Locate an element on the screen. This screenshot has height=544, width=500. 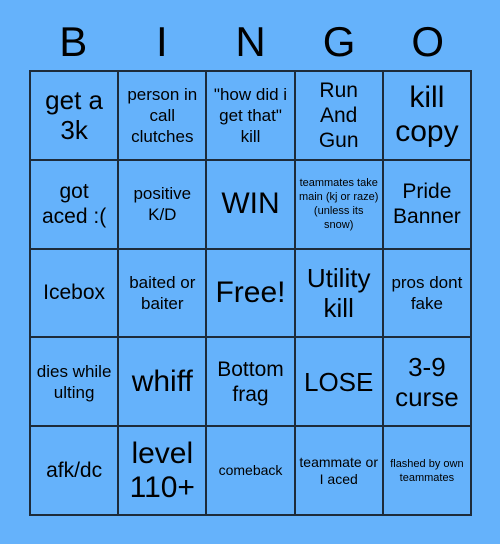
bingo-cell-r2c2: positive K/D is located at coordinates (163, 205).